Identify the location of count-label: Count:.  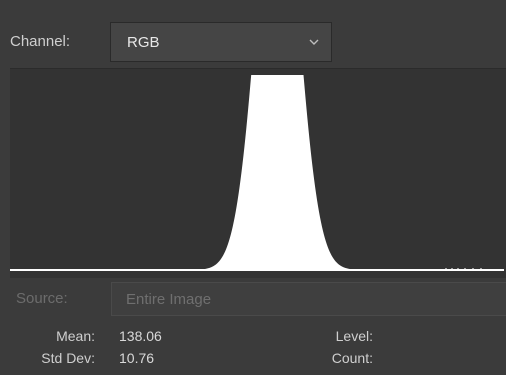
(352, 358).